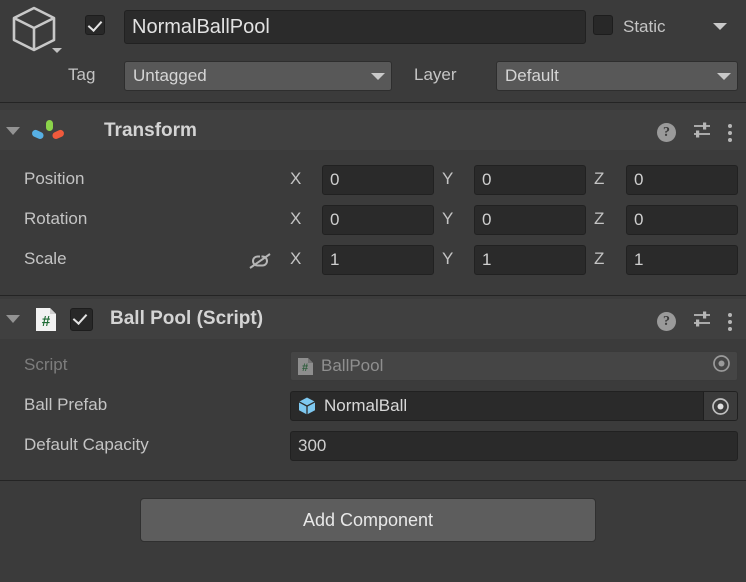  What do you see at coordinates (352, 365) in the screenshot?
I see `script-value: BallPool` at bounding box center [352, 365].